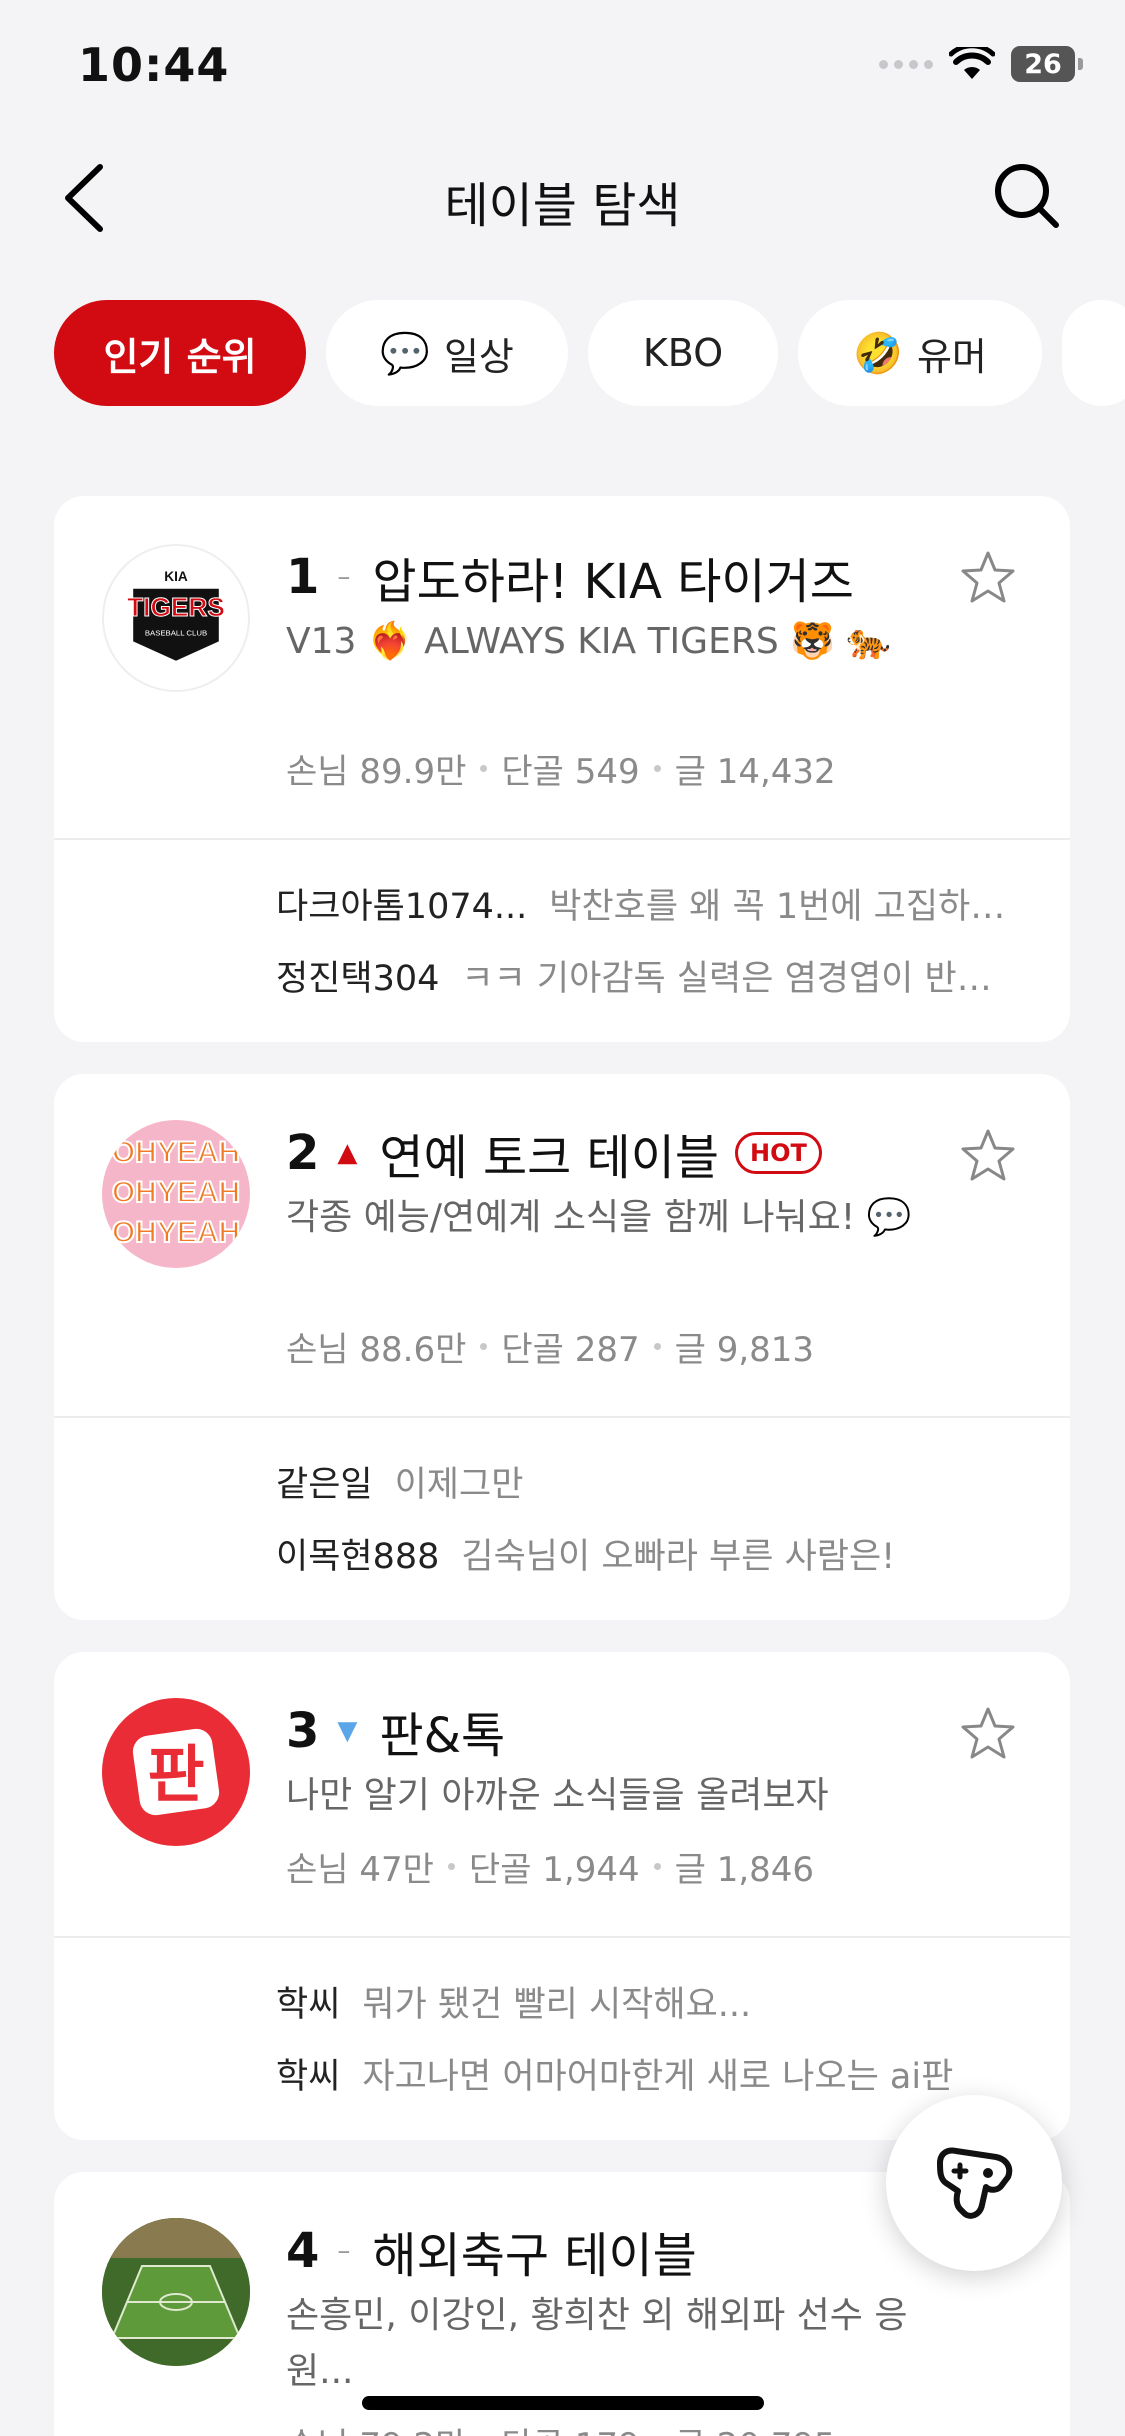 This screenshot has height=2436, width=1125. What do you see at coordinates (585, 1553) in the screenshot?
I see `comment-item: 이목현888 김숙님이 오빠라 부른 사람은!` at bounding box center [585, 1553].